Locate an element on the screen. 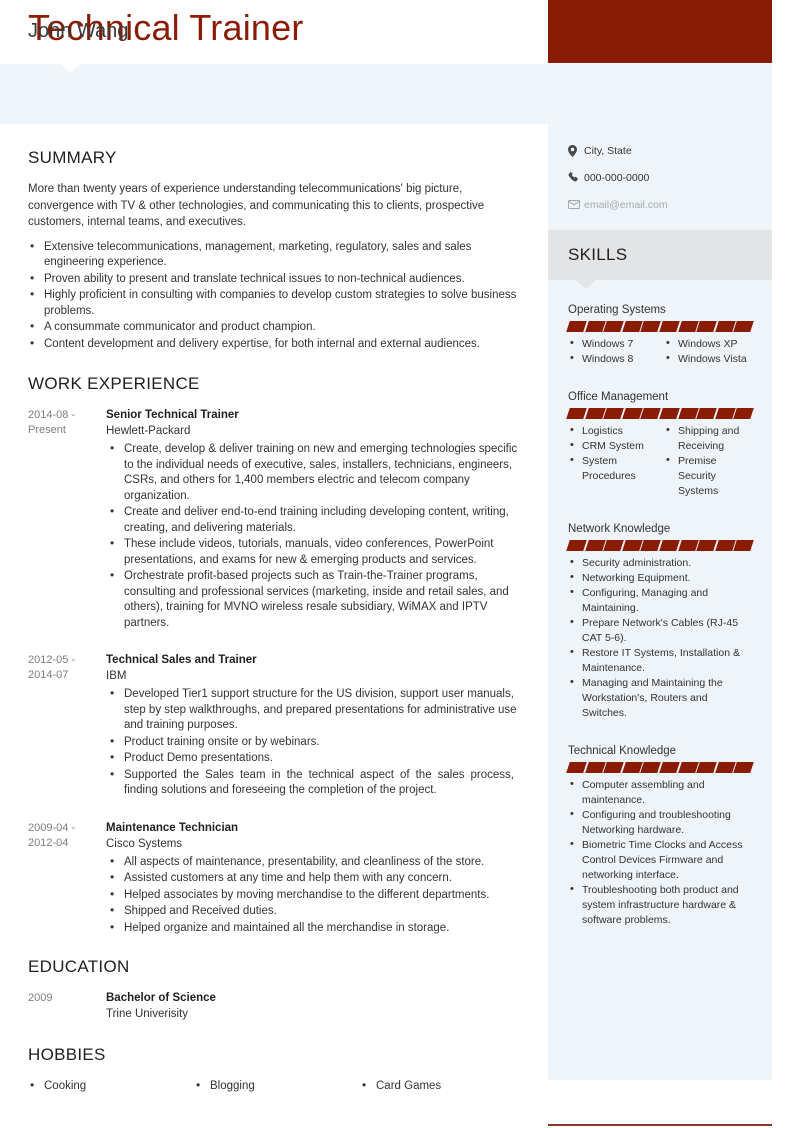 The width and height of the screenshot is (800, 1128). entry-org: Cisco Systems is located at coordinates (144, 843).